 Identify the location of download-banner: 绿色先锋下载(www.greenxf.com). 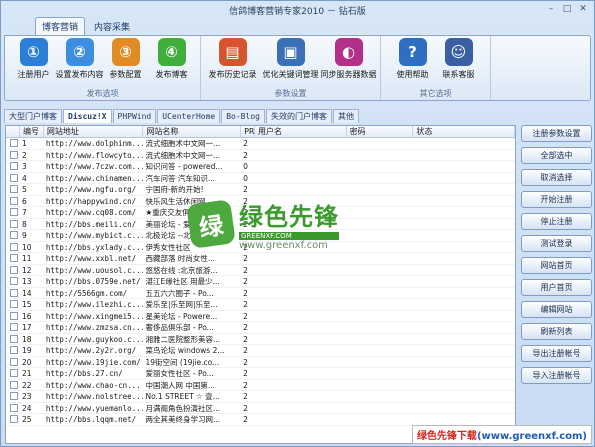
(501, 434).